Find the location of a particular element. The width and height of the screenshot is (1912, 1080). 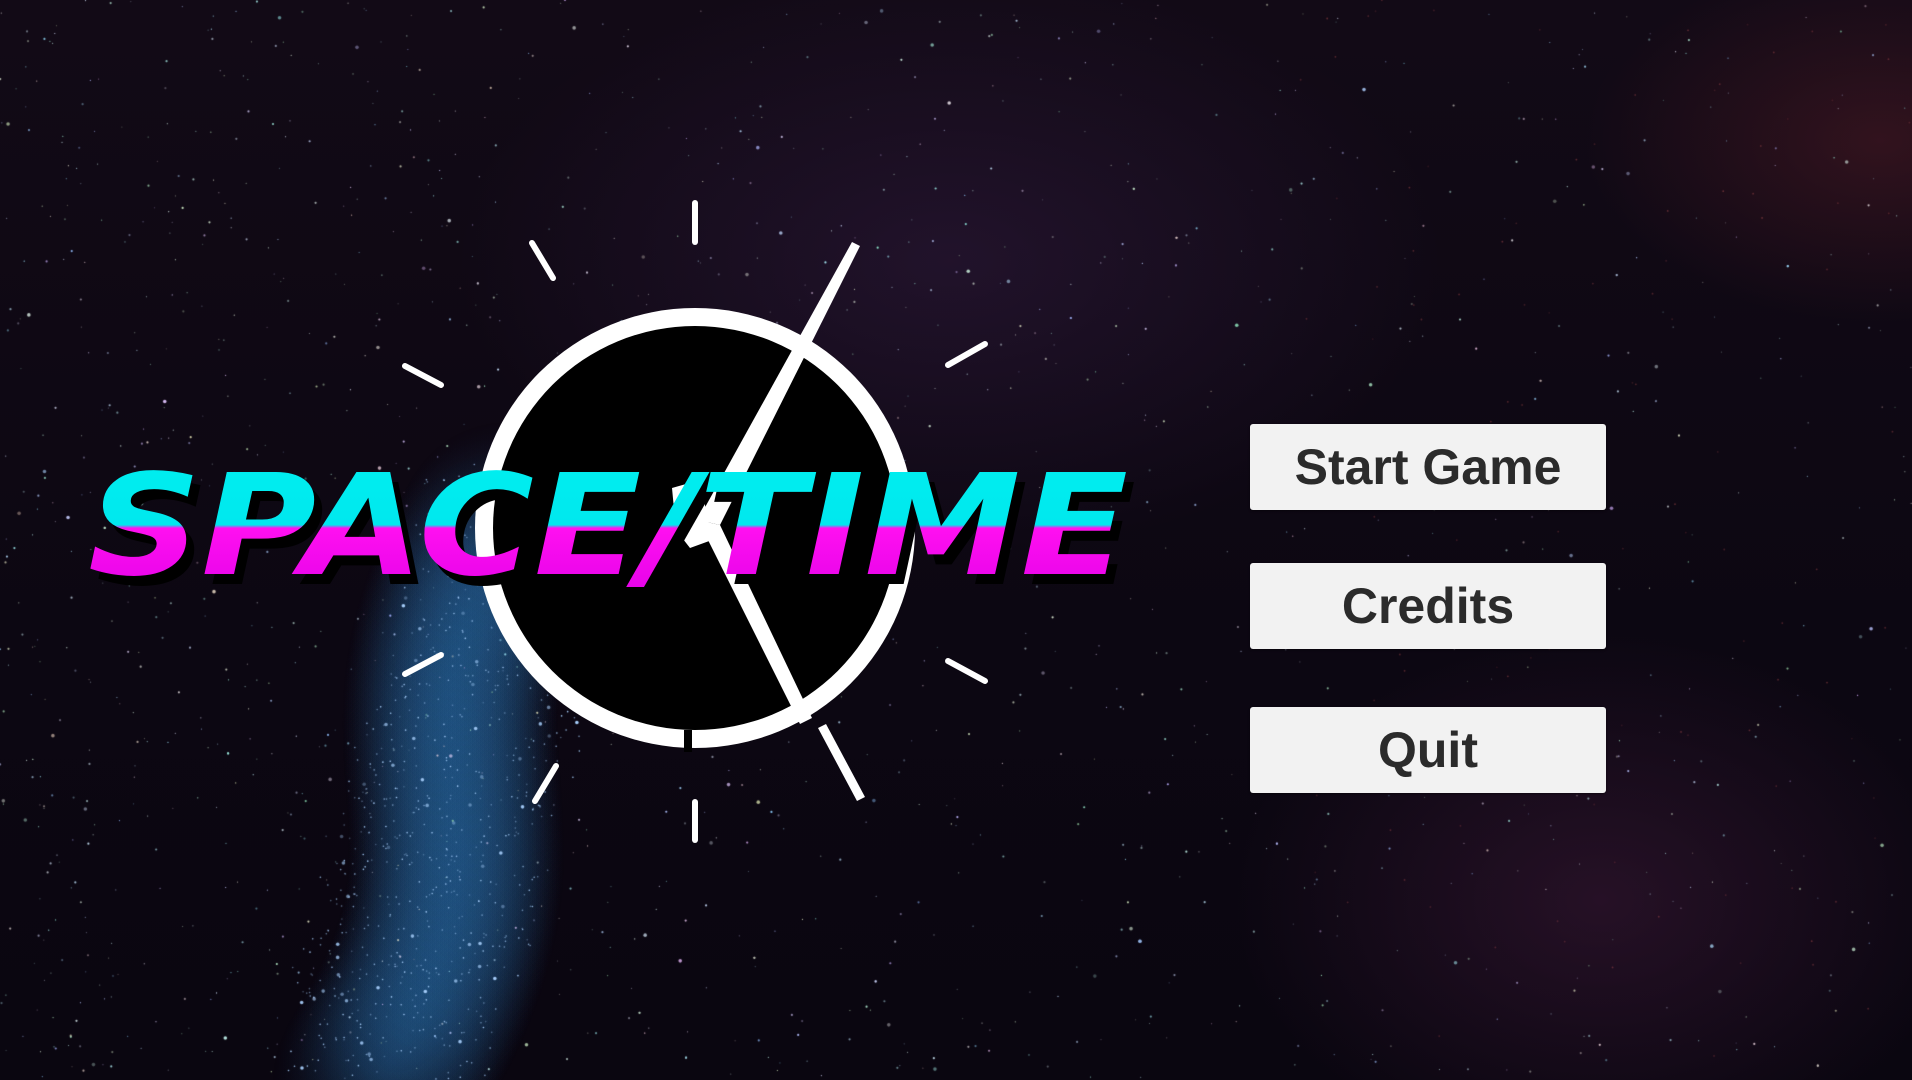

game-title-text: SPACE/TIME is located at coordinates (608, 526).